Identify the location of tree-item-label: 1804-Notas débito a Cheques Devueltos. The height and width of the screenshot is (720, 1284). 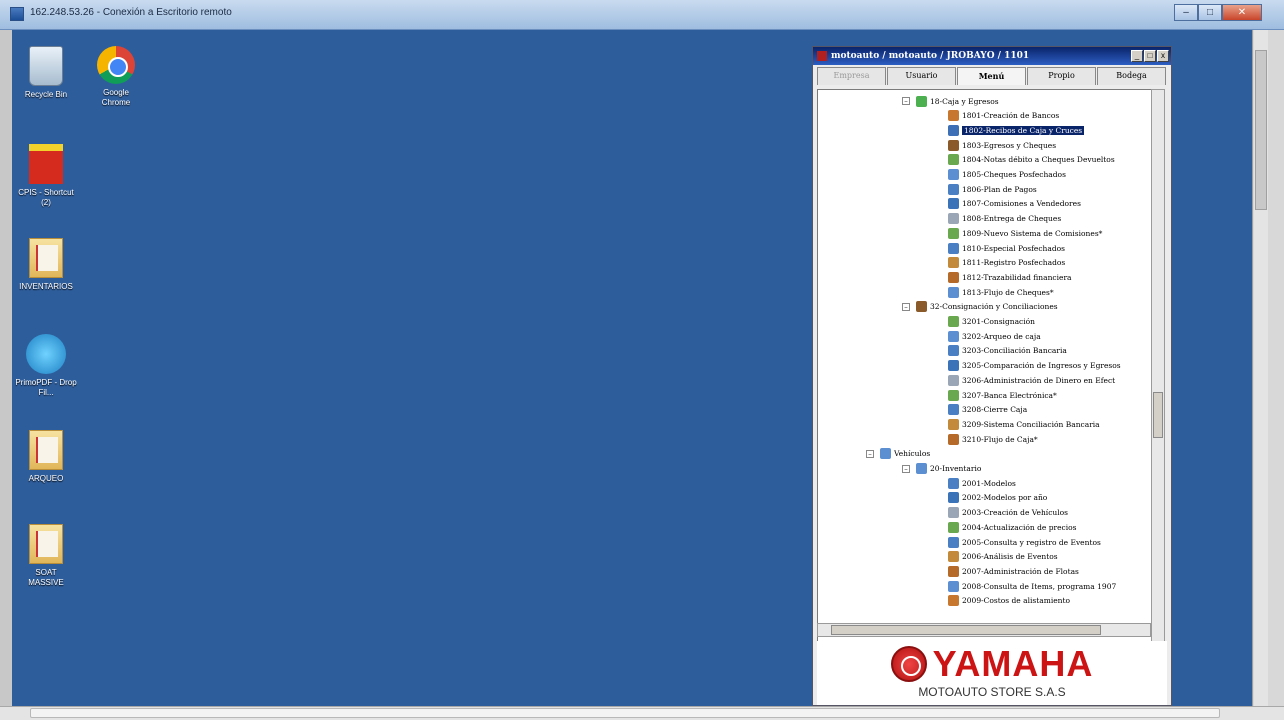
(1038, 160).